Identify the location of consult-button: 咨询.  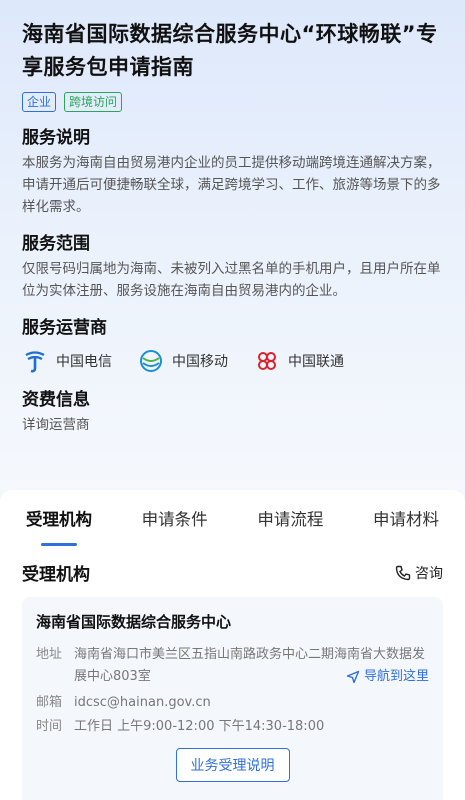
(419, 573).